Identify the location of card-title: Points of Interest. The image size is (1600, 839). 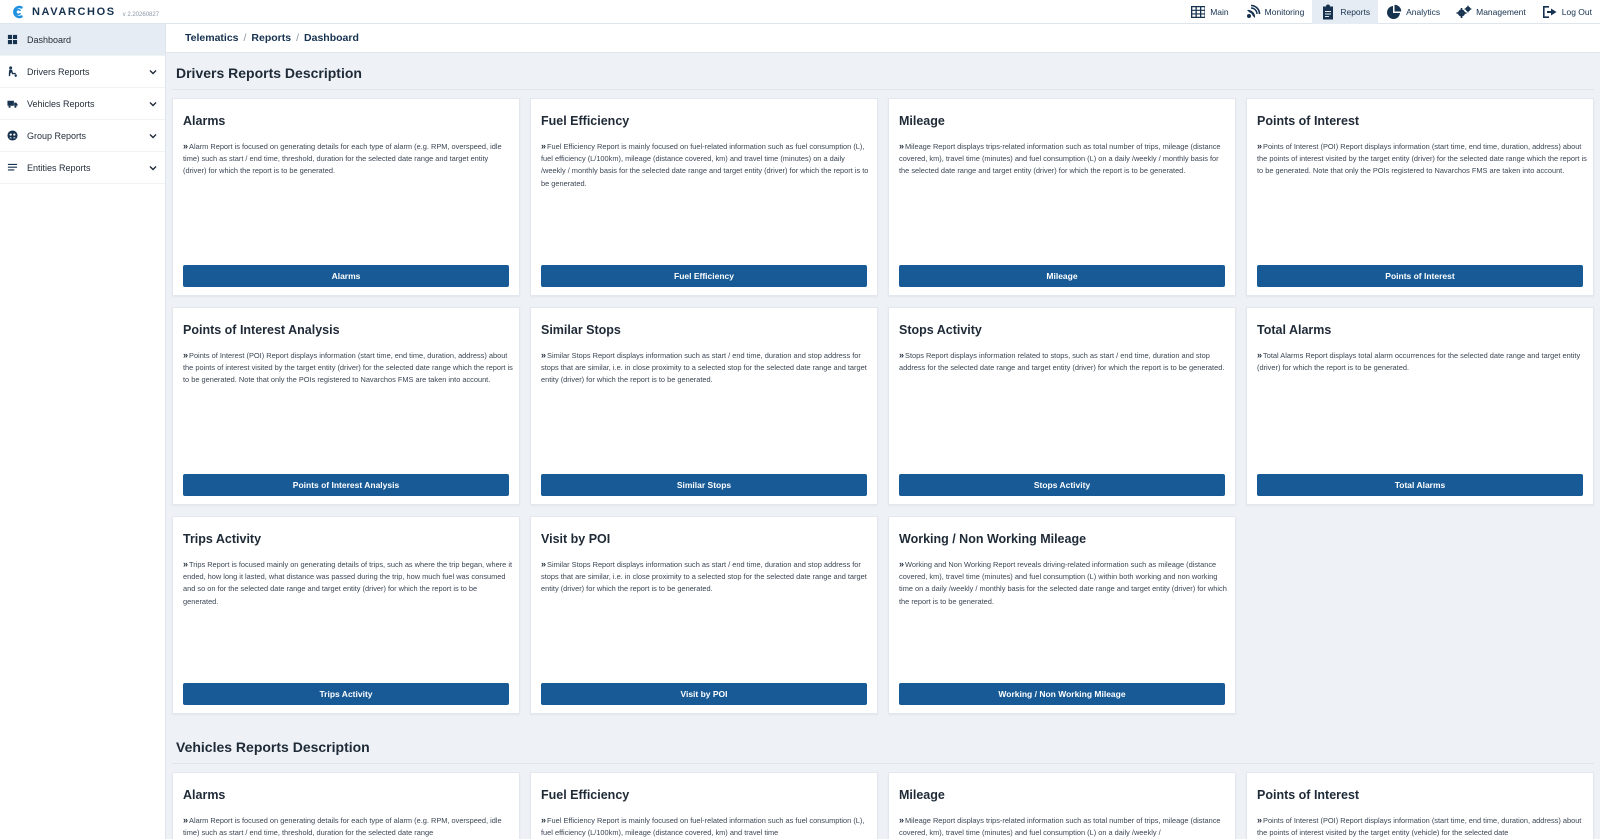
(1308, 121).